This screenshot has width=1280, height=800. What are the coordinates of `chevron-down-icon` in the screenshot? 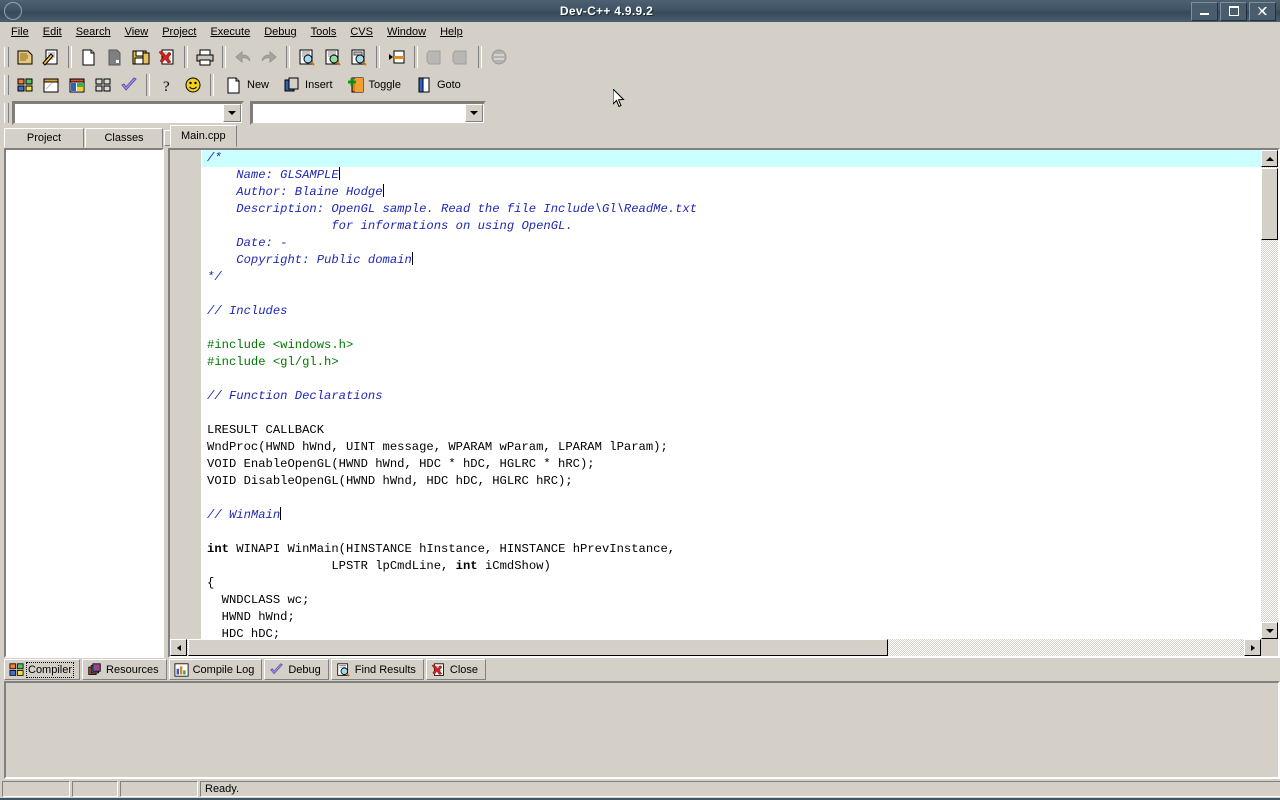 It's located at (474, 113).